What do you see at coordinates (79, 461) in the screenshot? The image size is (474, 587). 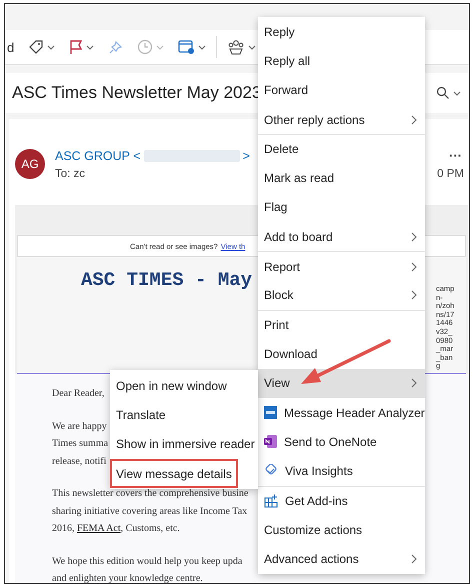 I see `body-text-line: release, notifi` at bounding box center [79, 461].